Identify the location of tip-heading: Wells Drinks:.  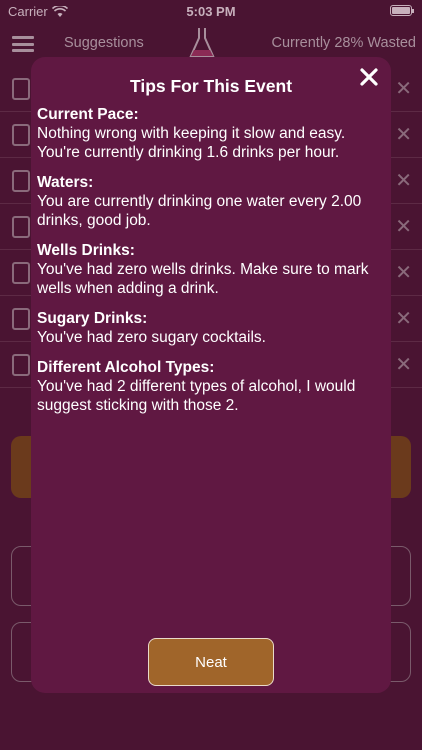
(86, 250).